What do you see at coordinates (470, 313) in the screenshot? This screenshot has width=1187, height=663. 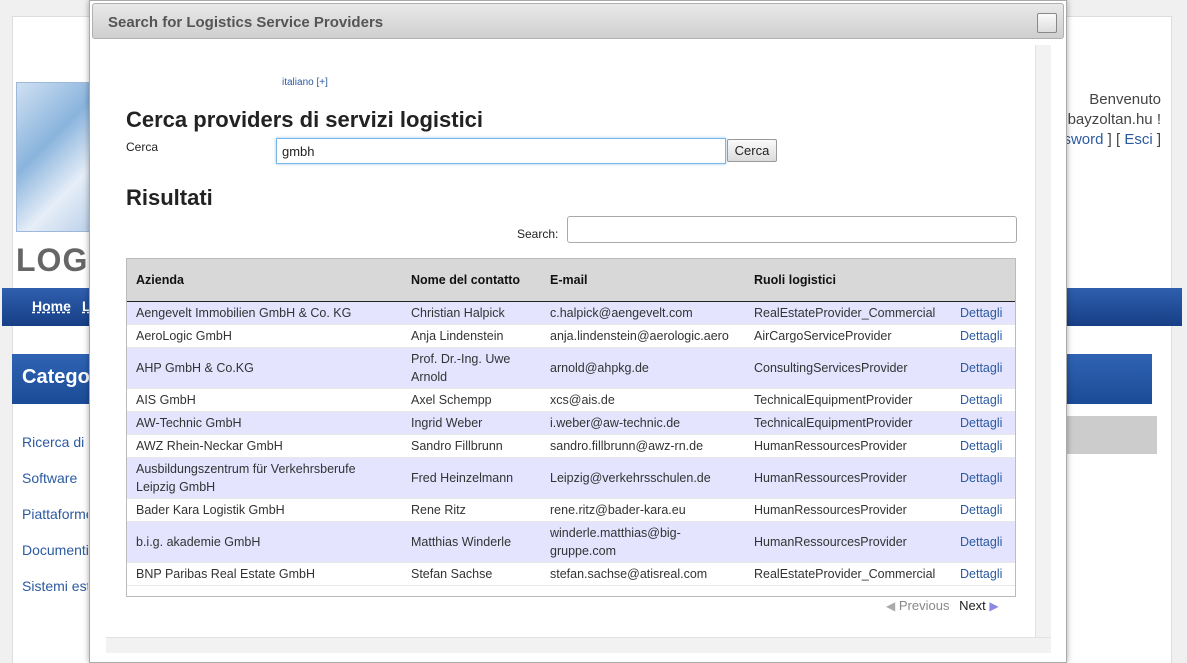 I see `cell-contact: Christian Halpick` at bounding box center [470, 313].